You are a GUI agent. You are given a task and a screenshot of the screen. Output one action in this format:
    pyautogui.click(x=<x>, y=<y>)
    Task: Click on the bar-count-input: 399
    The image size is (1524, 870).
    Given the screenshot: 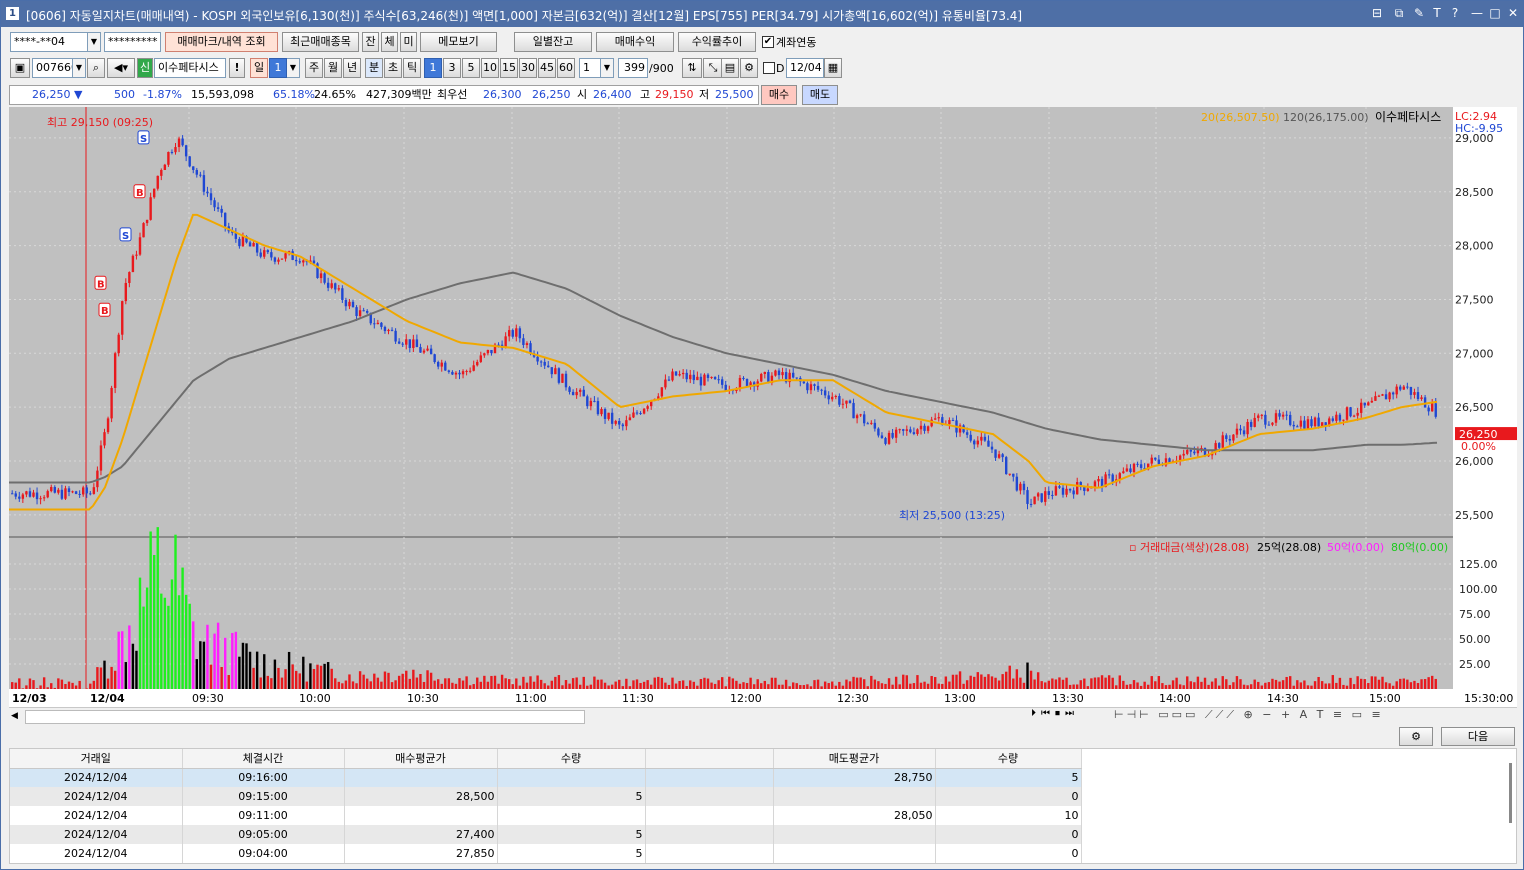 What is the action you would take?
    pyautogui.click(x=633, y=68)
    